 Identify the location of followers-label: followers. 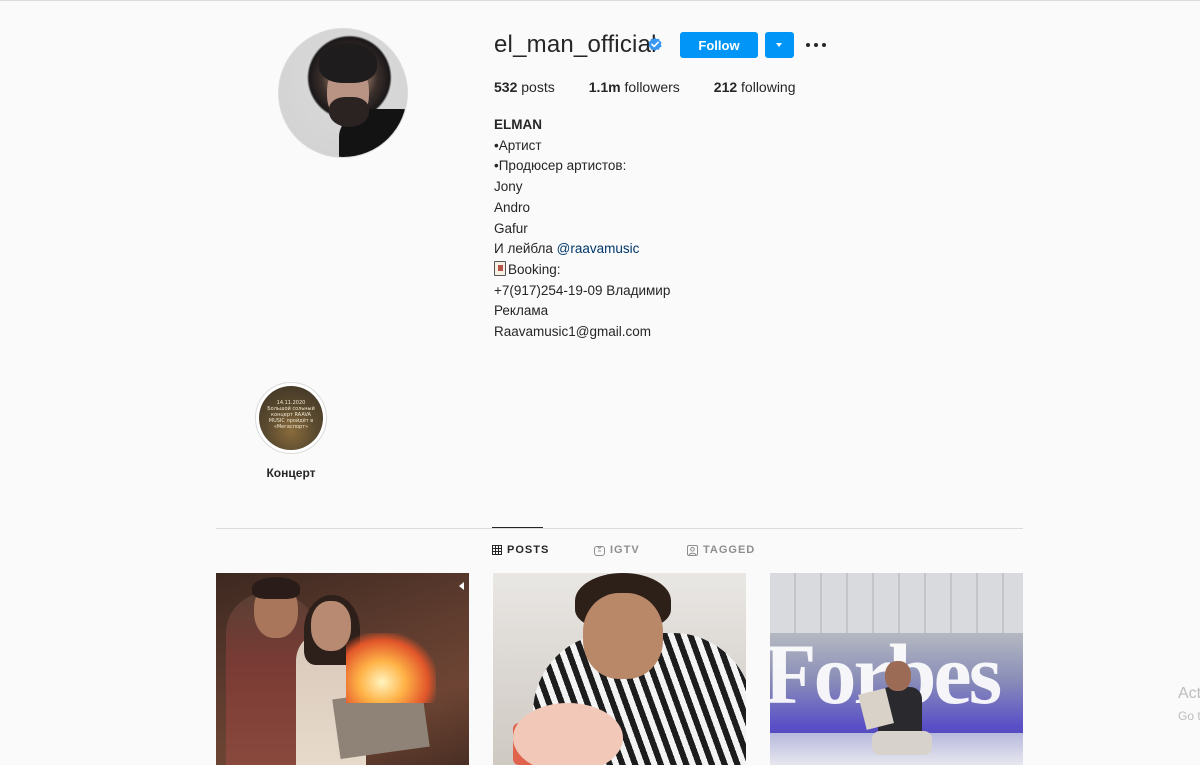
(650, 87).